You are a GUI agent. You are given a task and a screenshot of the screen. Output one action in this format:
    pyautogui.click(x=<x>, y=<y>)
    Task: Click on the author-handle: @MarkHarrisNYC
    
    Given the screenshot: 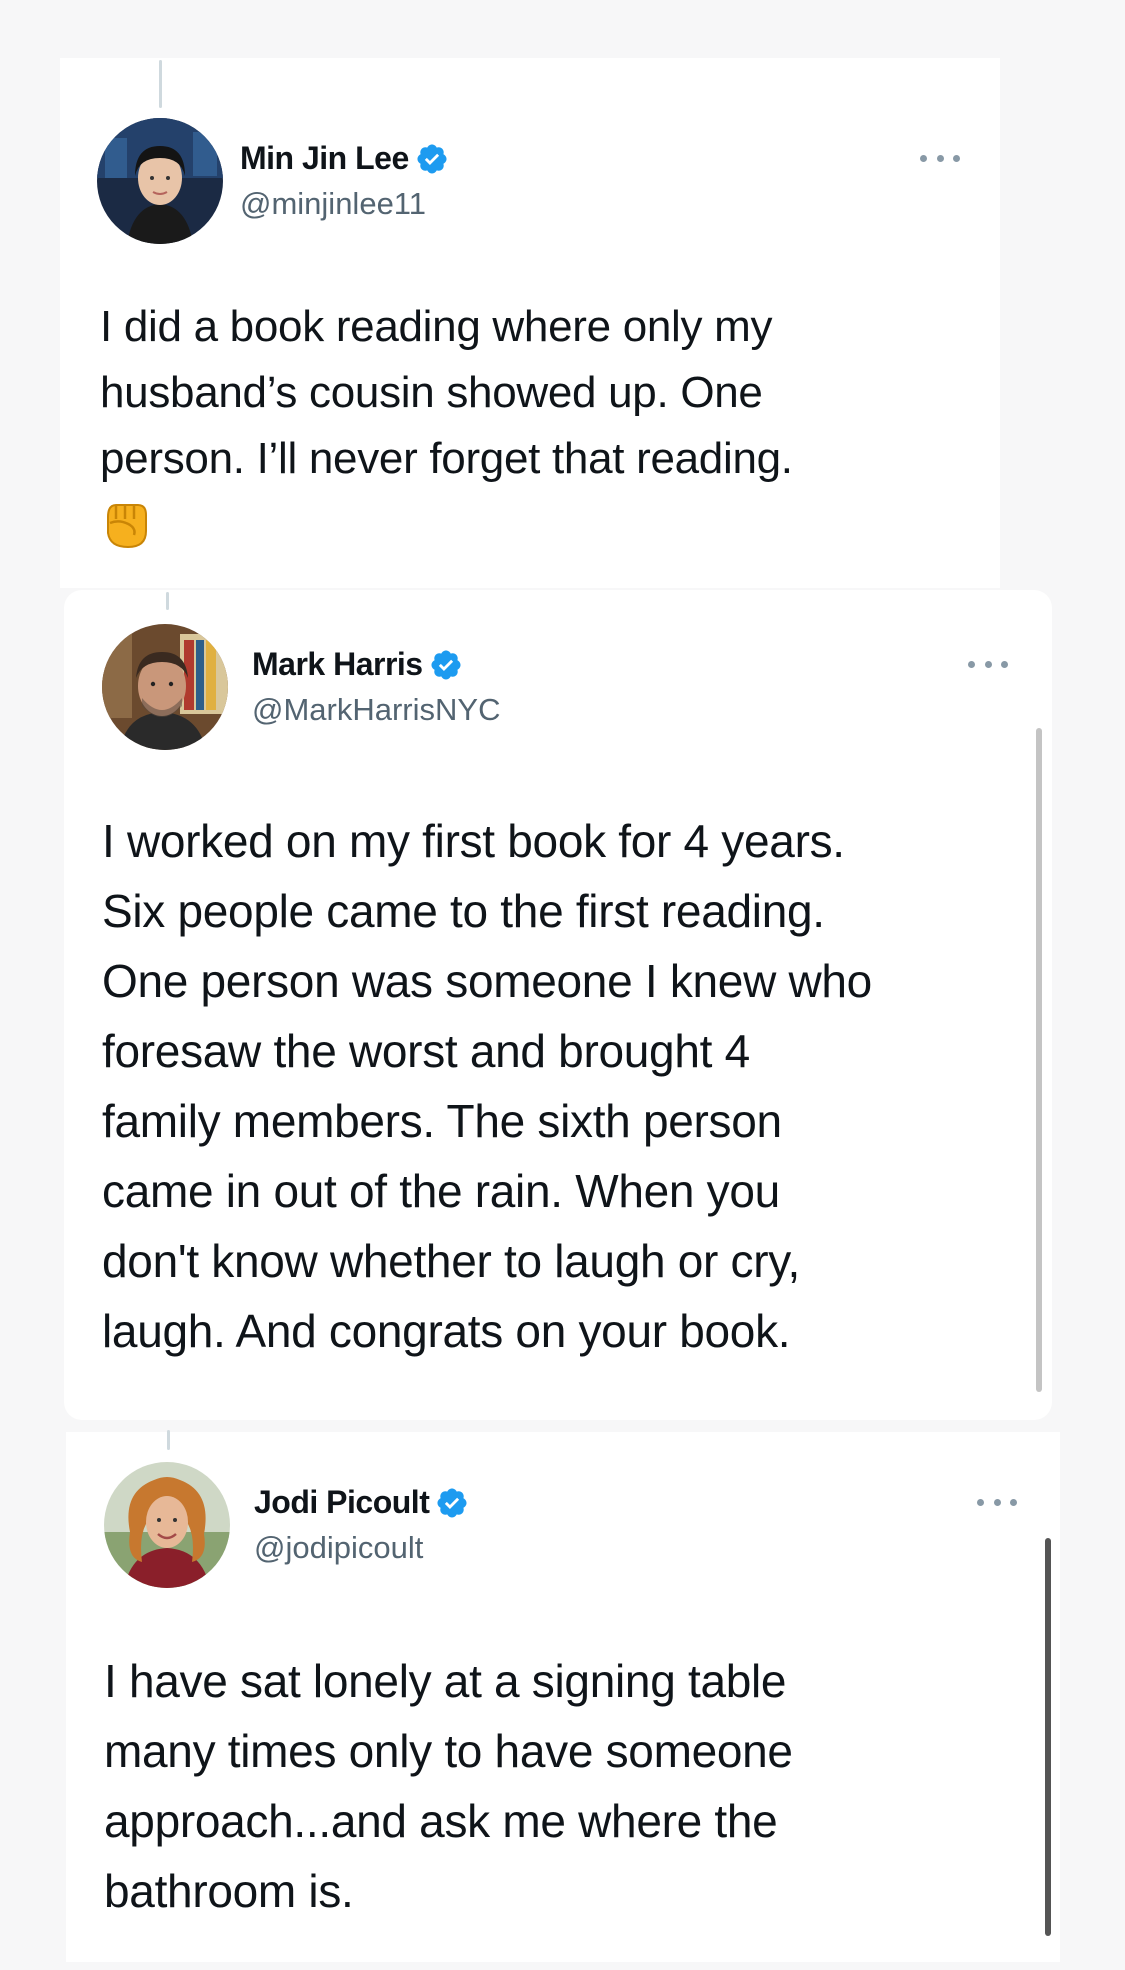 What is the action you would take?
    pyautogui.click(x=376, y=710)
    